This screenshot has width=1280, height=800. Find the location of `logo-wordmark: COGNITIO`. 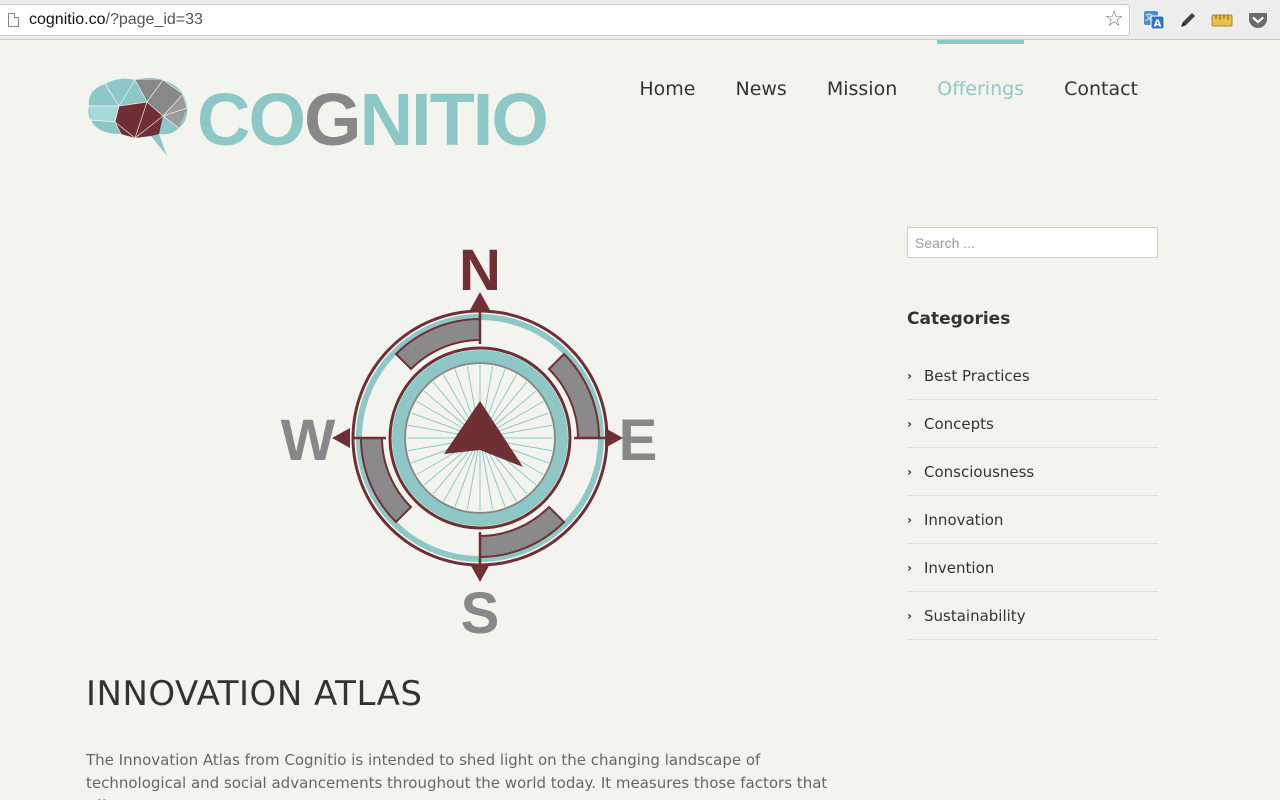

logo-wordmark: COGNITIO is located at coordinates (373, 119).